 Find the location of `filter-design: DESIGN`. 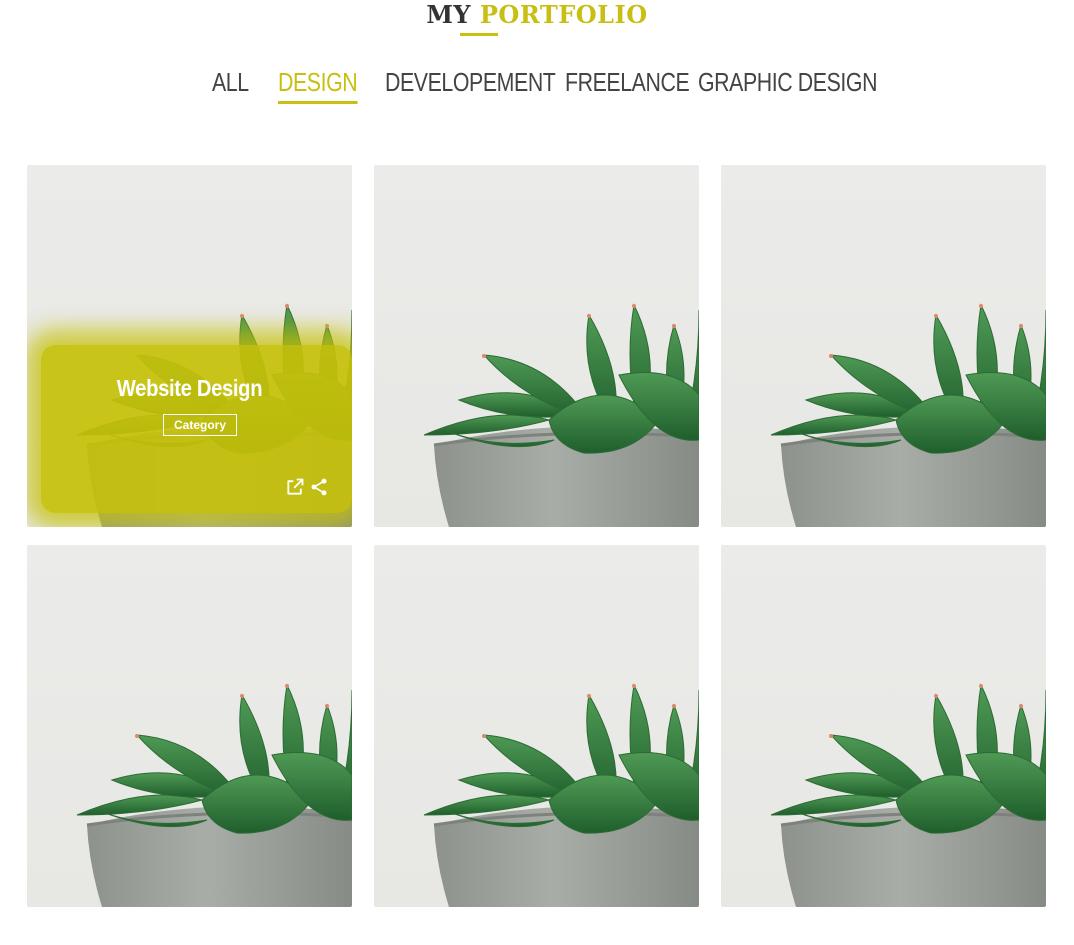

filter-design: DESIGN is located at coordinates (318, 83).